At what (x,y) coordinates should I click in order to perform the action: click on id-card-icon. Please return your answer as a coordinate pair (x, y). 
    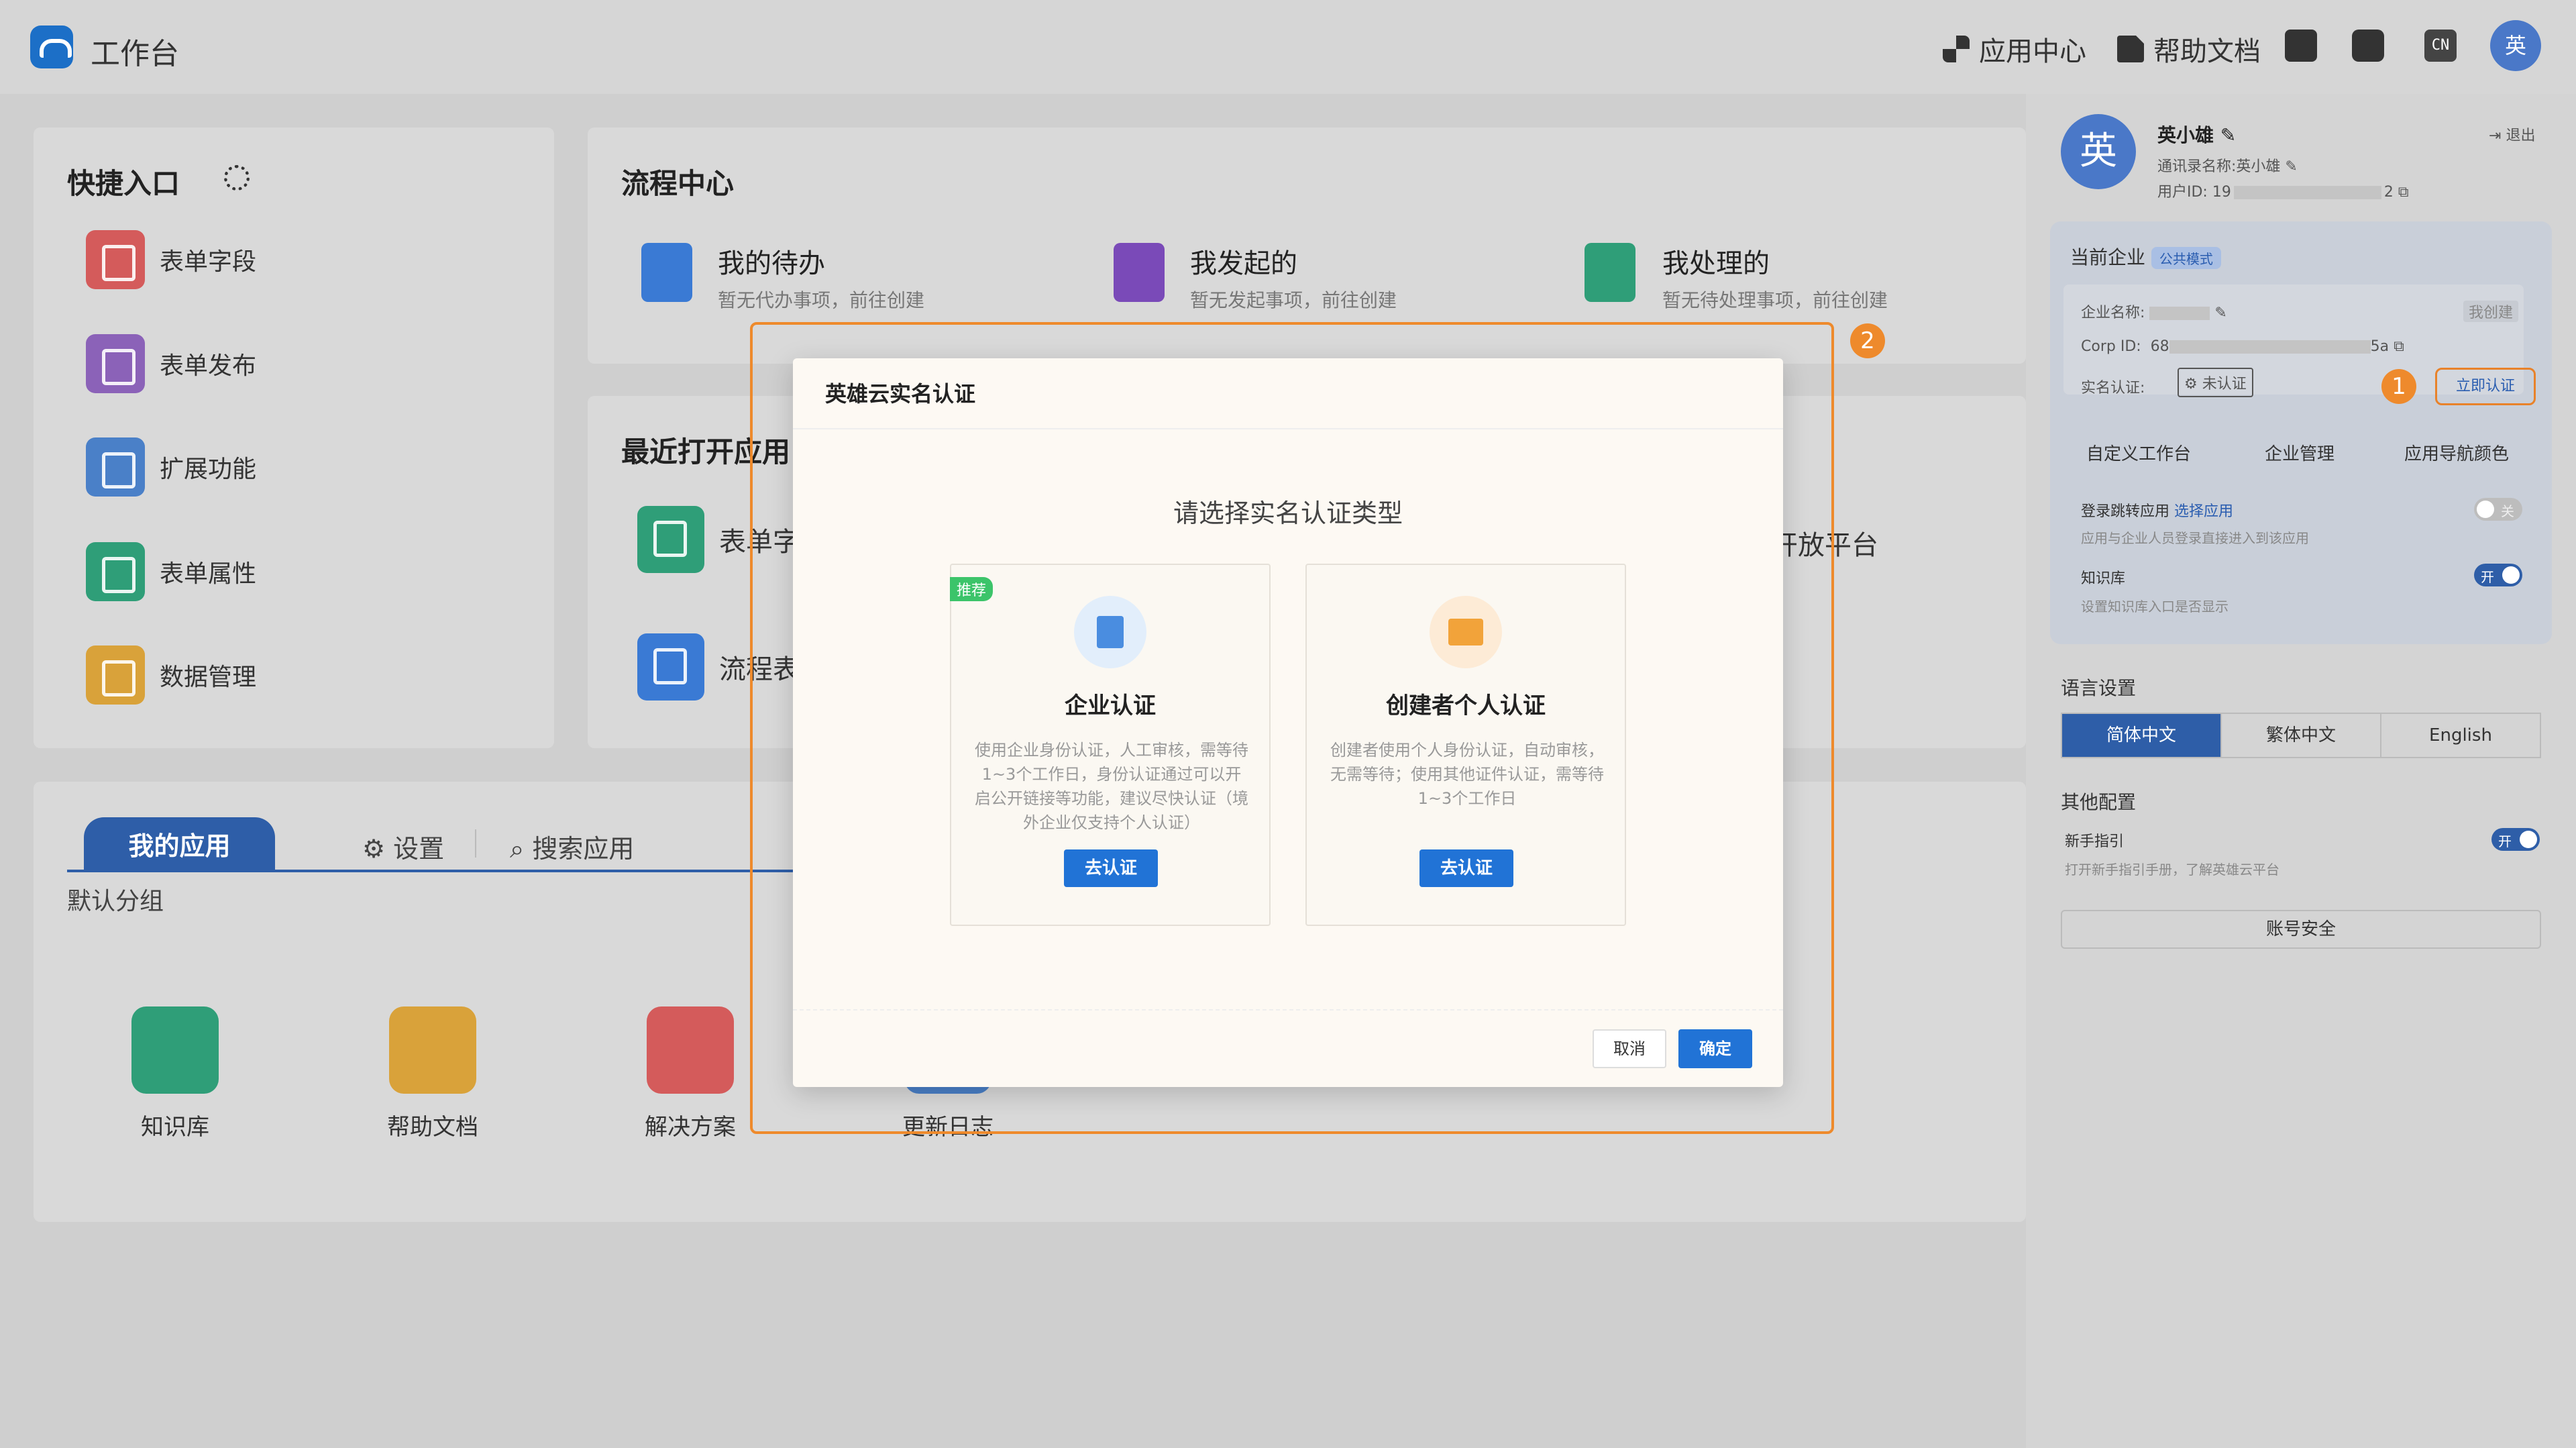
    Looking at the image, I should click on (1466, 632).